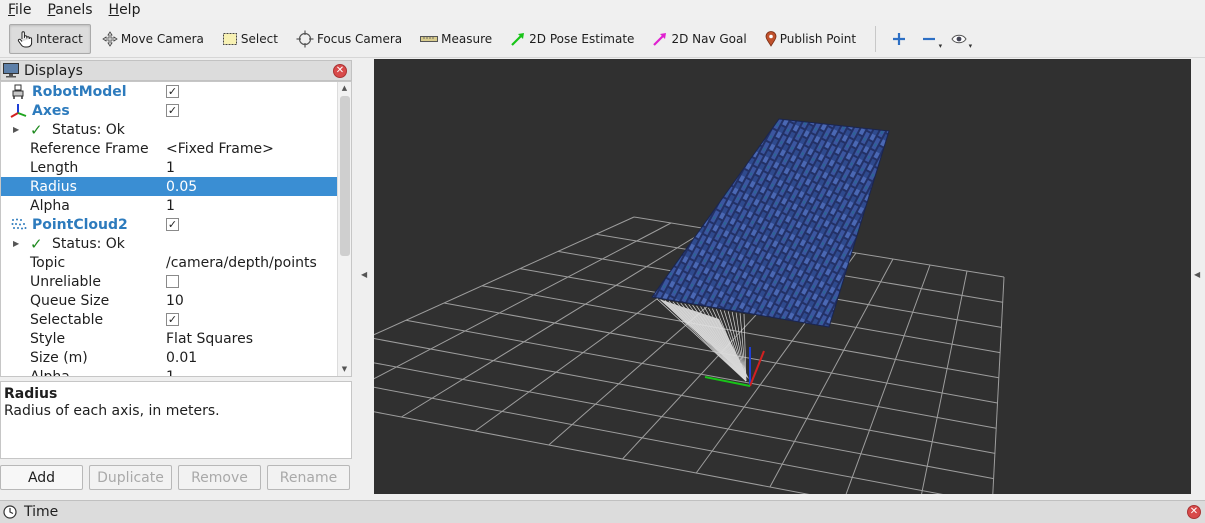 This screenshot has width=1205, height=523. I want to click on alpha-value: 1, so click(170, 205).